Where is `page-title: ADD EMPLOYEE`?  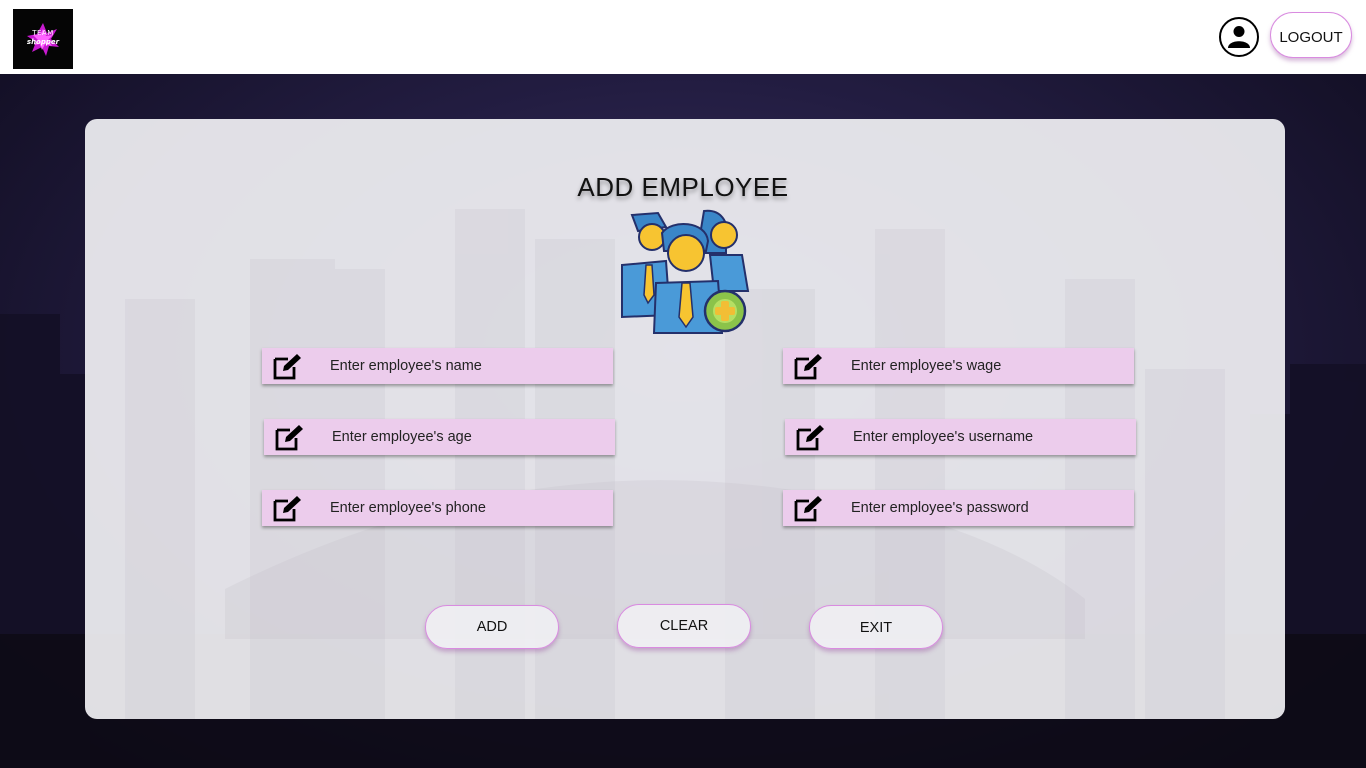
page-title: ADD EMPLOYEE is located at coordinates (683, 187).